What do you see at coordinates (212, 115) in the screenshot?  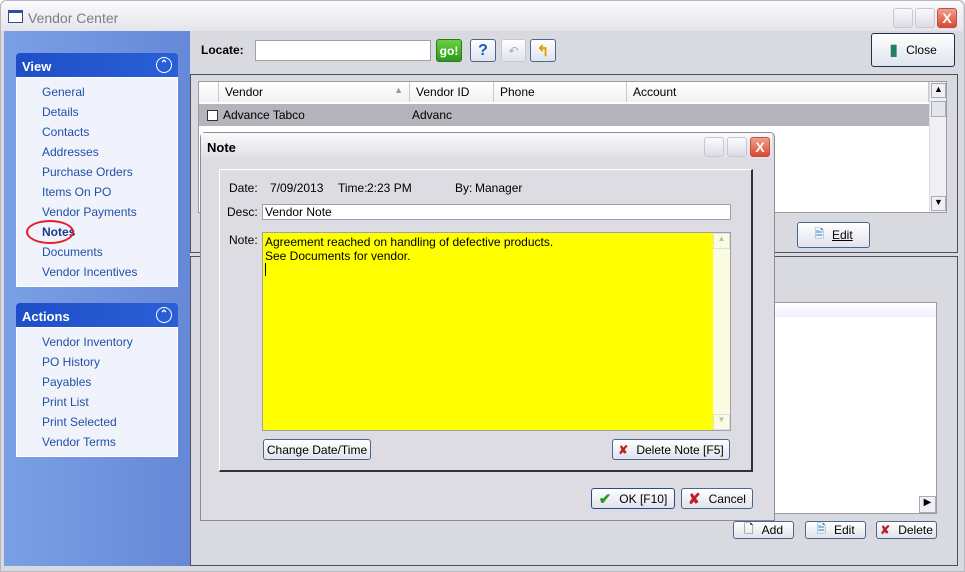 I see `row-checkbox` at bounding box center [212, 115].